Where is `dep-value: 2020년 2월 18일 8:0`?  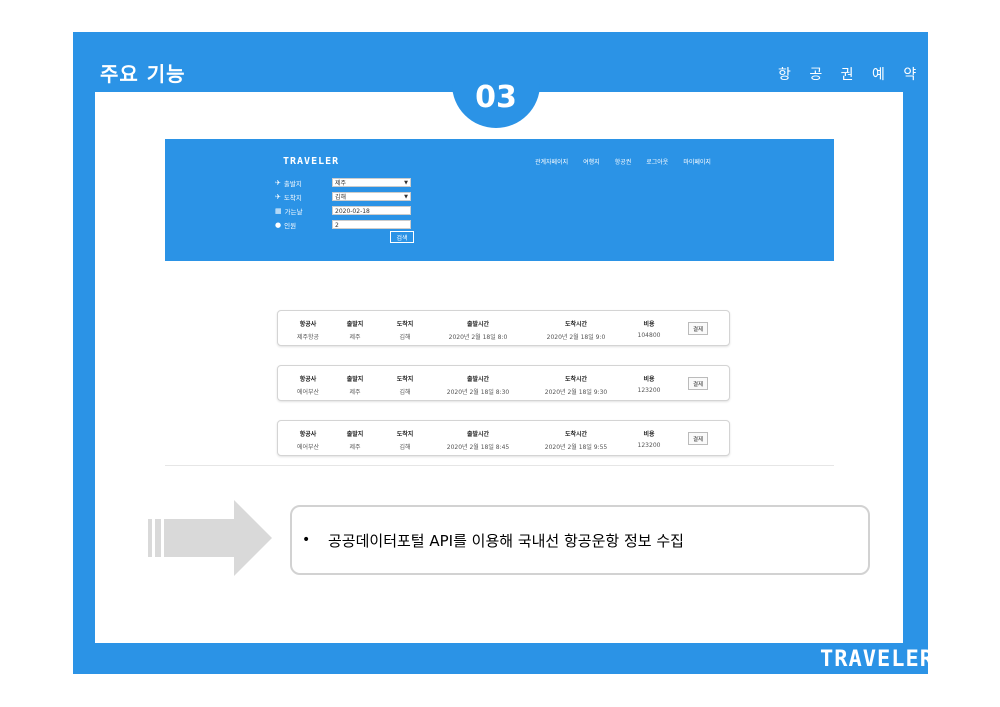 dep-value: 2020년 2월 18일 8:0 is located at coordinates (478, 337).